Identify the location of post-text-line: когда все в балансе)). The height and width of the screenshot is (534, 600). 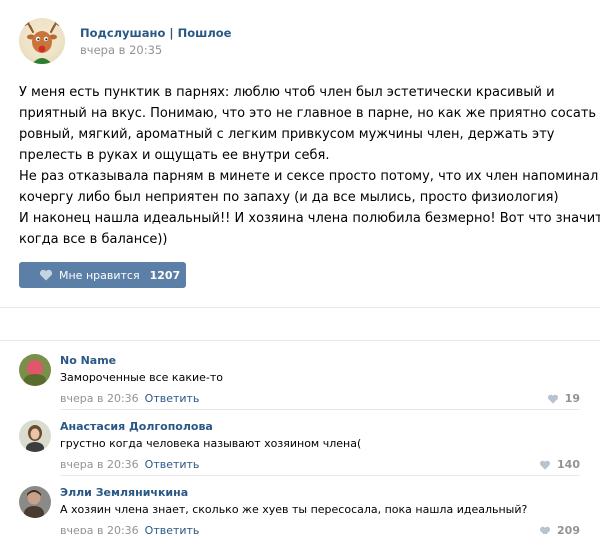
(93, 239).